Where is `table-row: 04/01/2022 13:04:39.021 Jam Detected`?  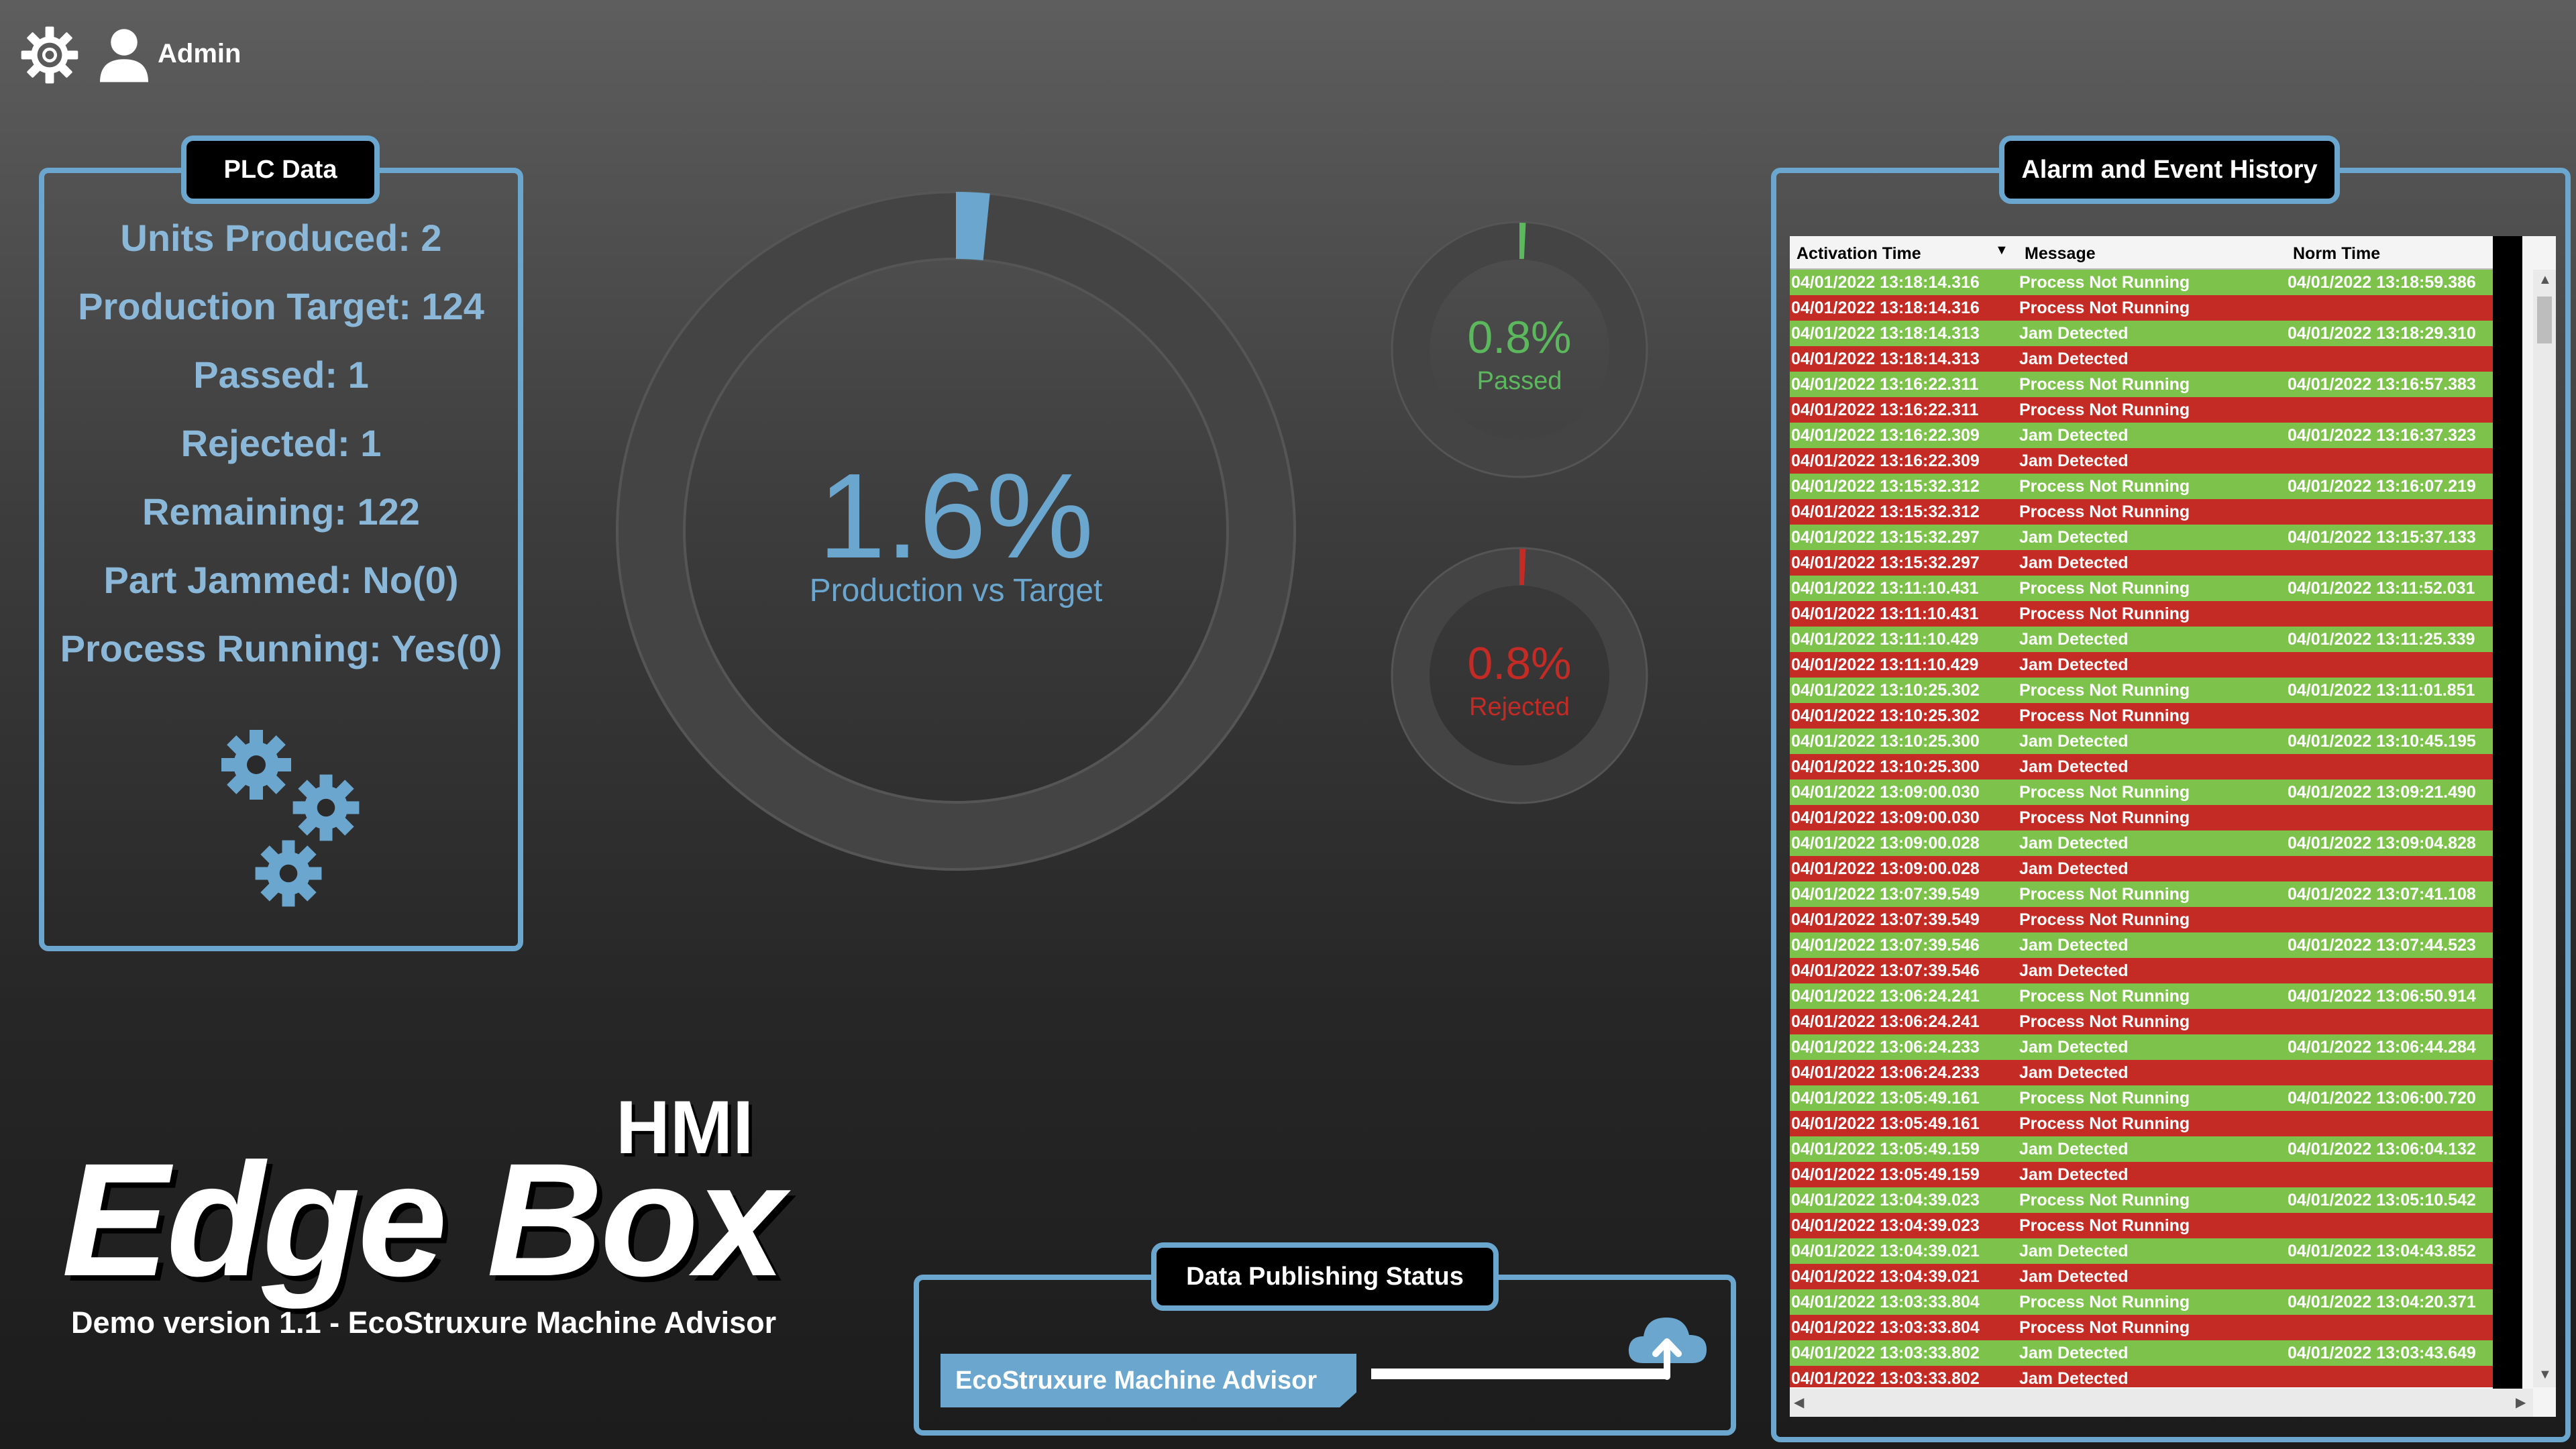 table-row: 04/01/2022 13:04:39.021 Jam Detected is located at coordinates (2141, 1276).